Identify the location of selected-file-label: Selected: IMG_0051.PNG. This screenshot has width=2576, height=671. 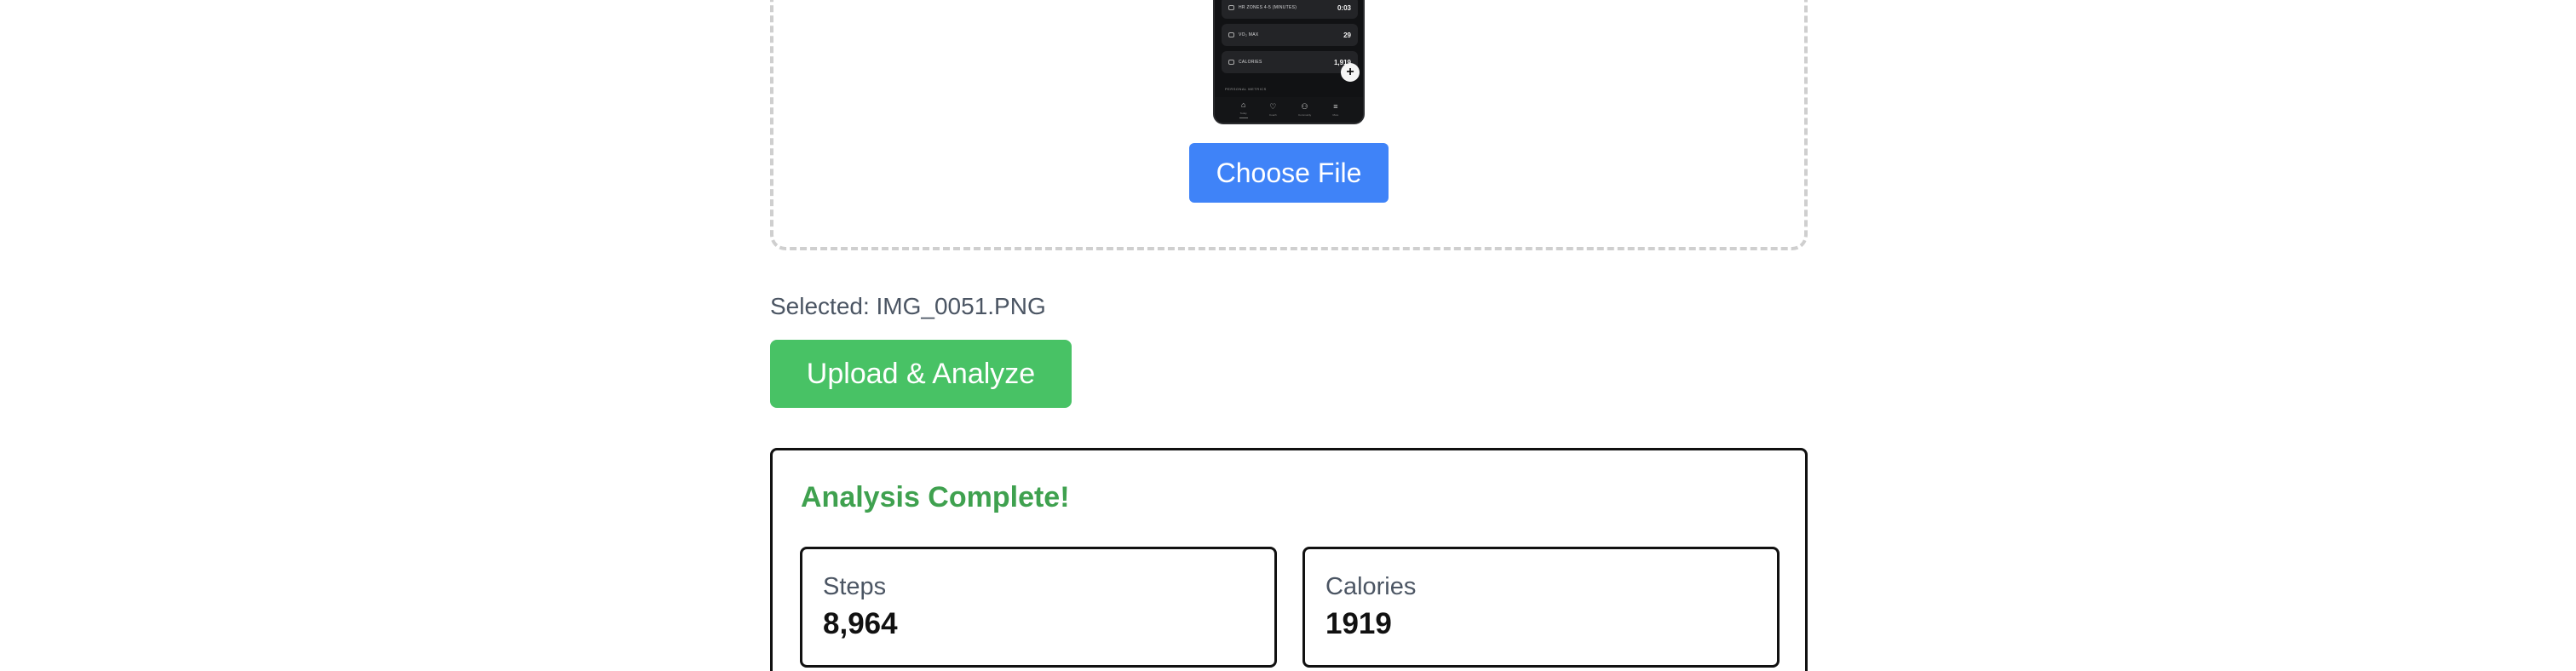
(908, 306).